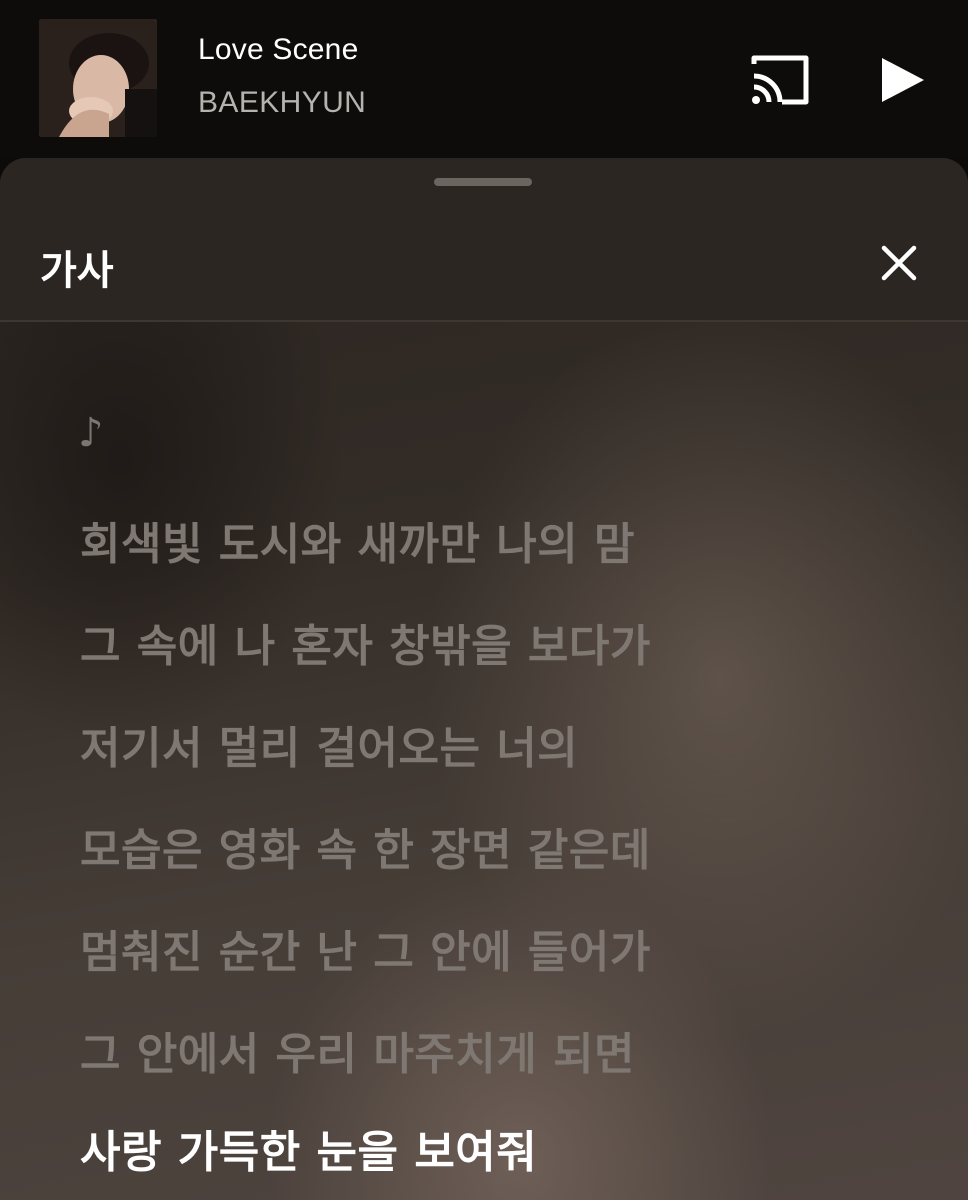 The height and width of the screenshot is (1200, 968). What do you see at coordinates (278, 50) in the screenshot?
I see `song-title: Love Scene` at bounding box center [278, 50].